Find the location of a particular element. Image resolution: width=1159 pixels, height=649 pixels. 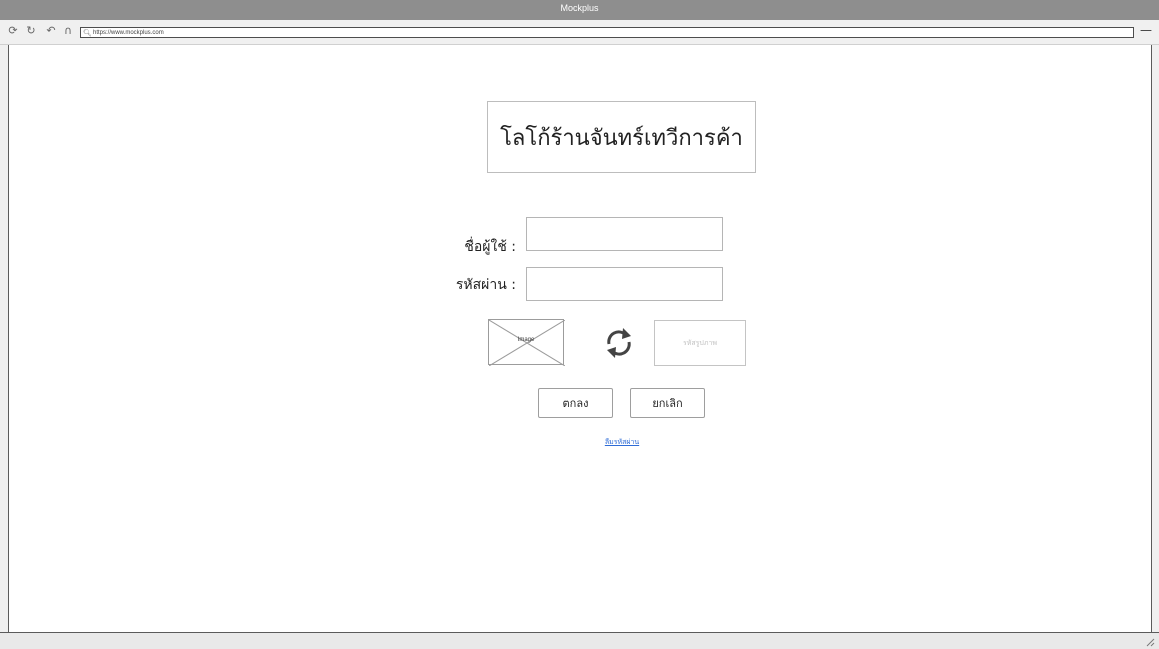

ok-button: ตกลง is located at coordinates (575, 403).